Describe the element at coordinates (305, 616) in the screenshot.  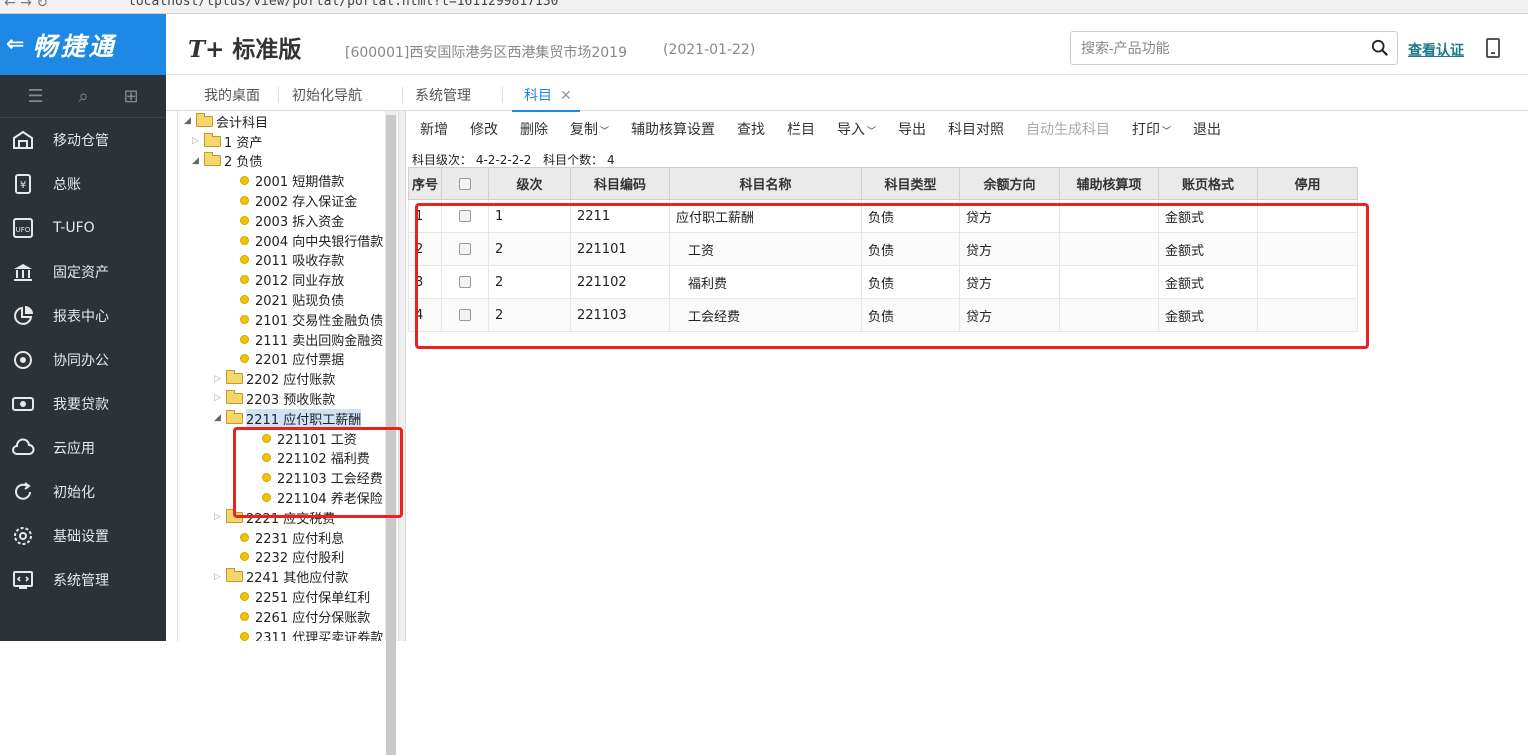
I see `tree-node: 2261 应付分保账款` at that location.